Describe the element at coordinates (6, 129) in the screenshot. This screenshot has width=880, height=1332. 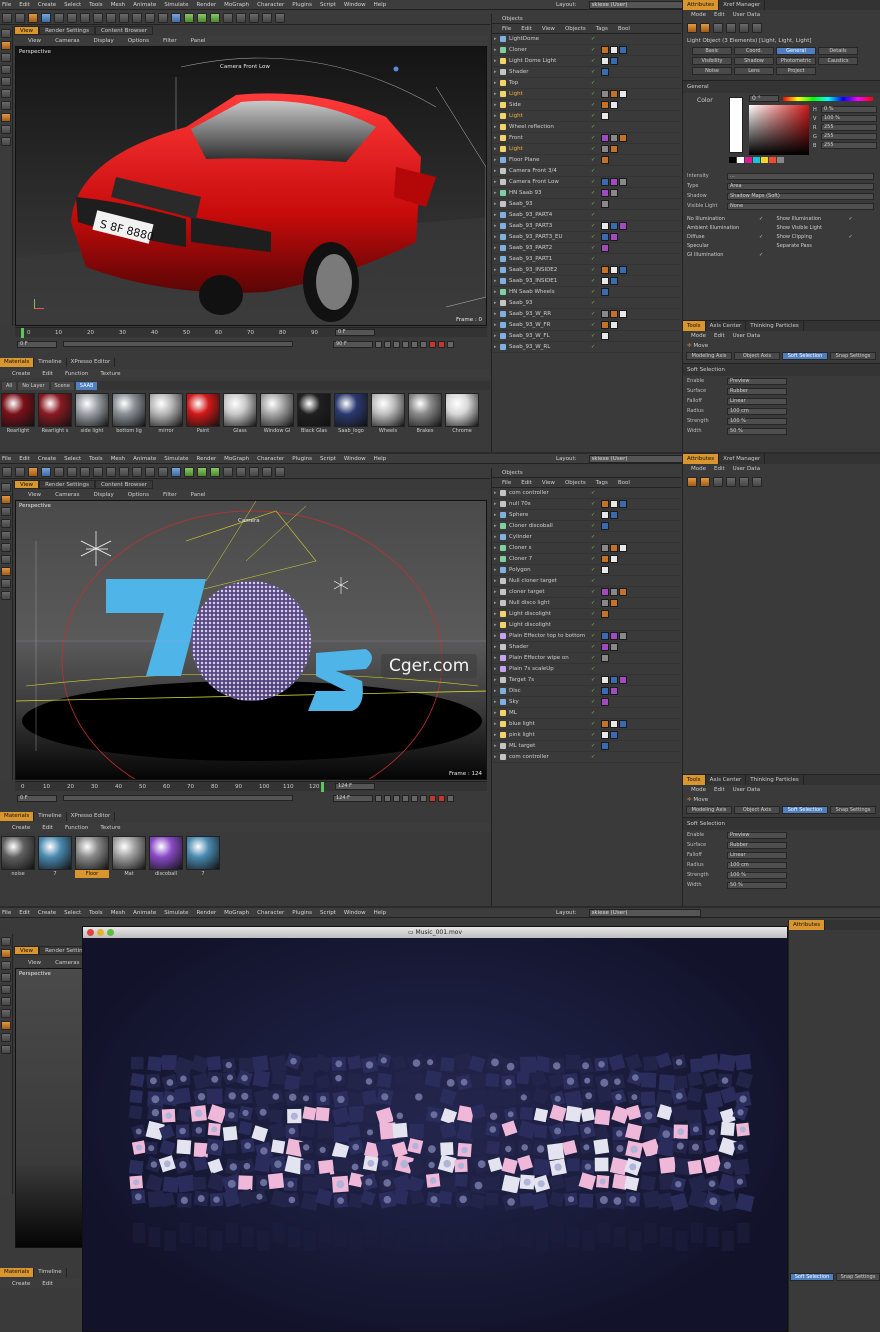
I see `workplane-icon` at that location.